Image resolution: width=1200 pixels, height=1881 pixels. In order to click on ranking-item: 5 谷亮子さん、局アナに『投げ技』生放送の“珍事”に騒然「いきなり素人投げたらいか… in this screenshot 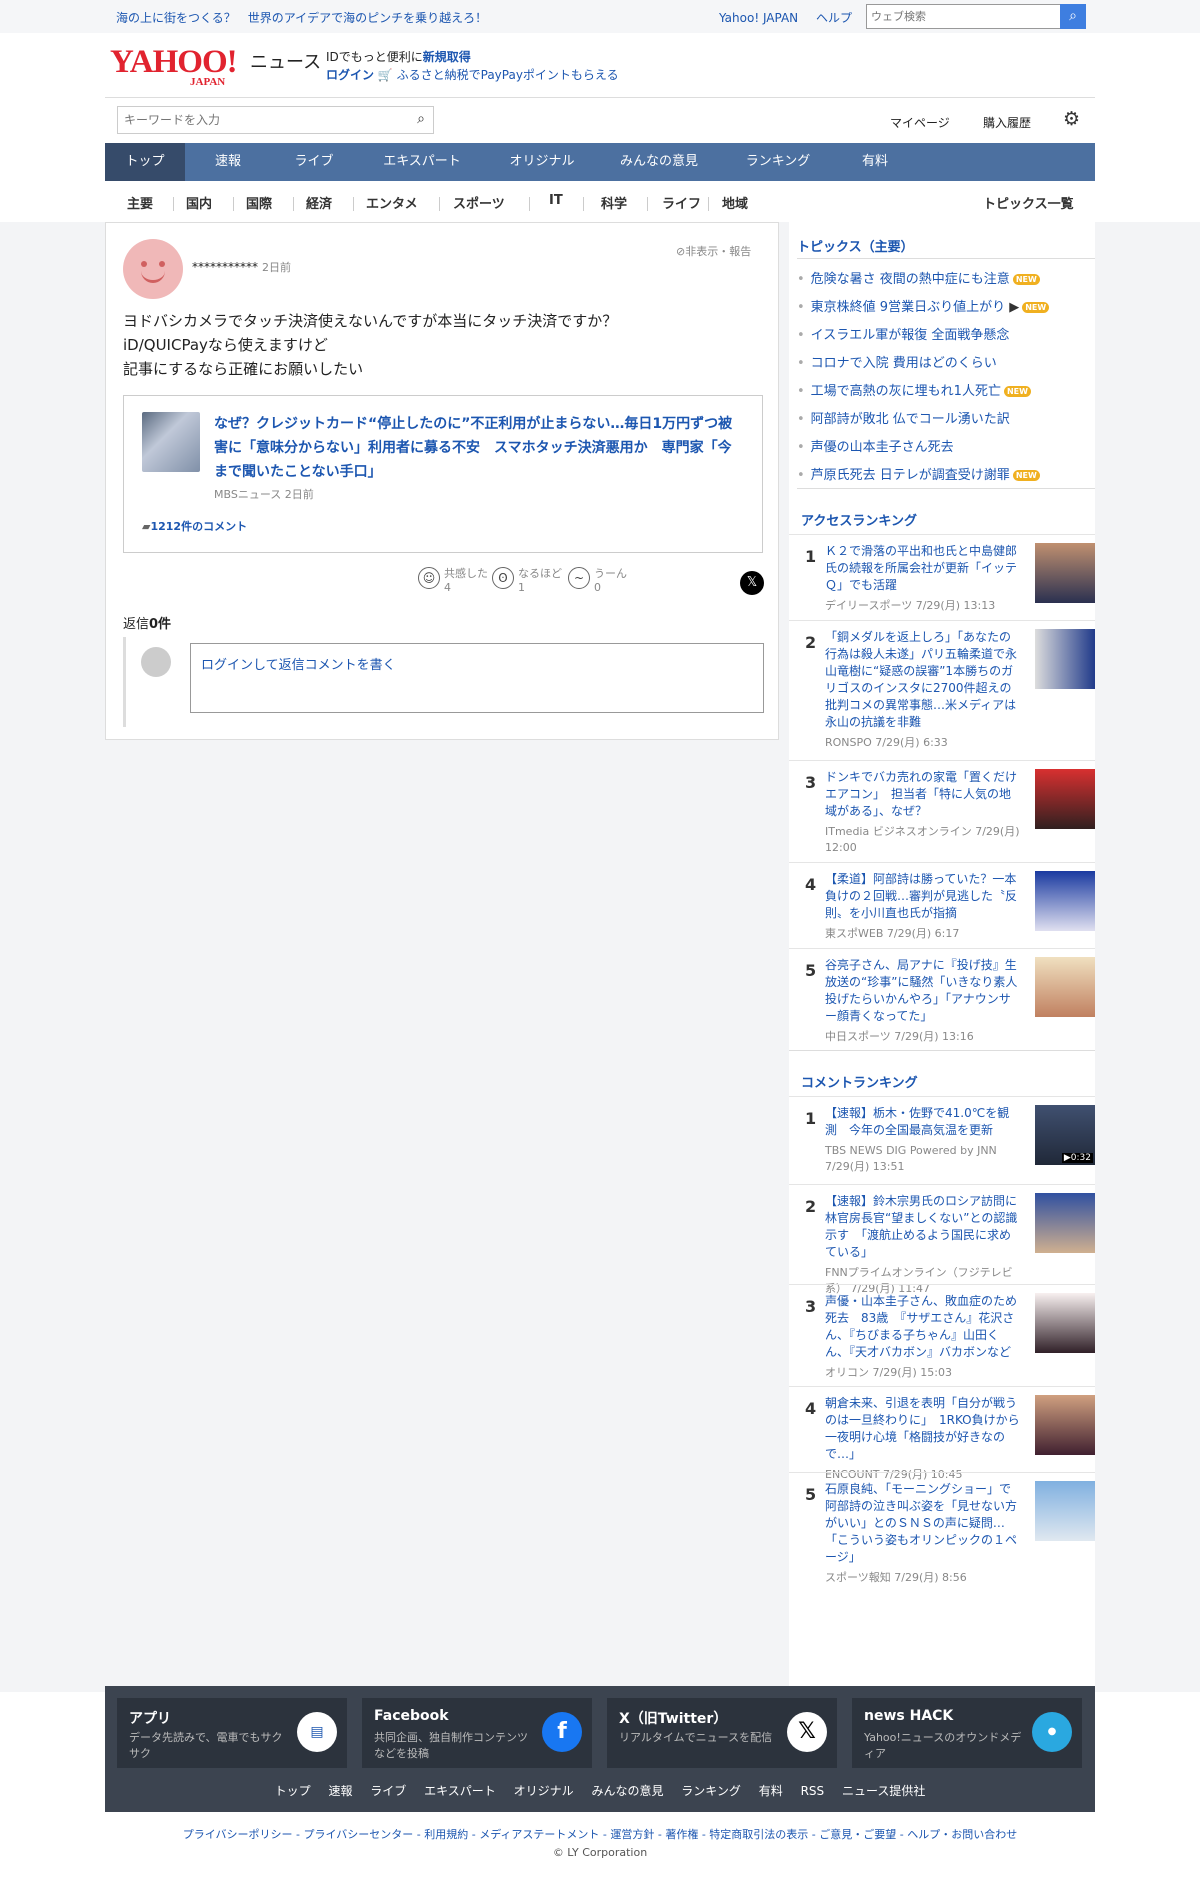, I will do `click(942, 999)`.